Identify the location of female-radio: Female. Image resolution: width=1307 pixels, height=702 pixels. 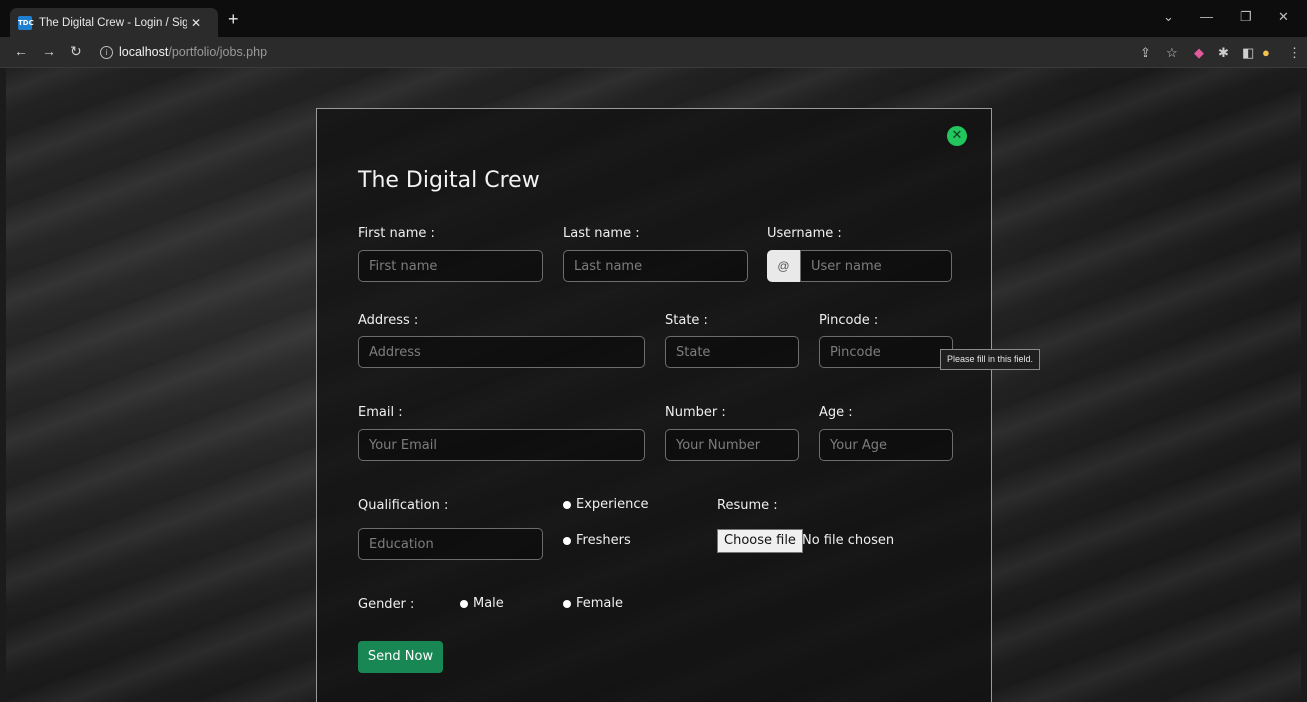
(593, 603).